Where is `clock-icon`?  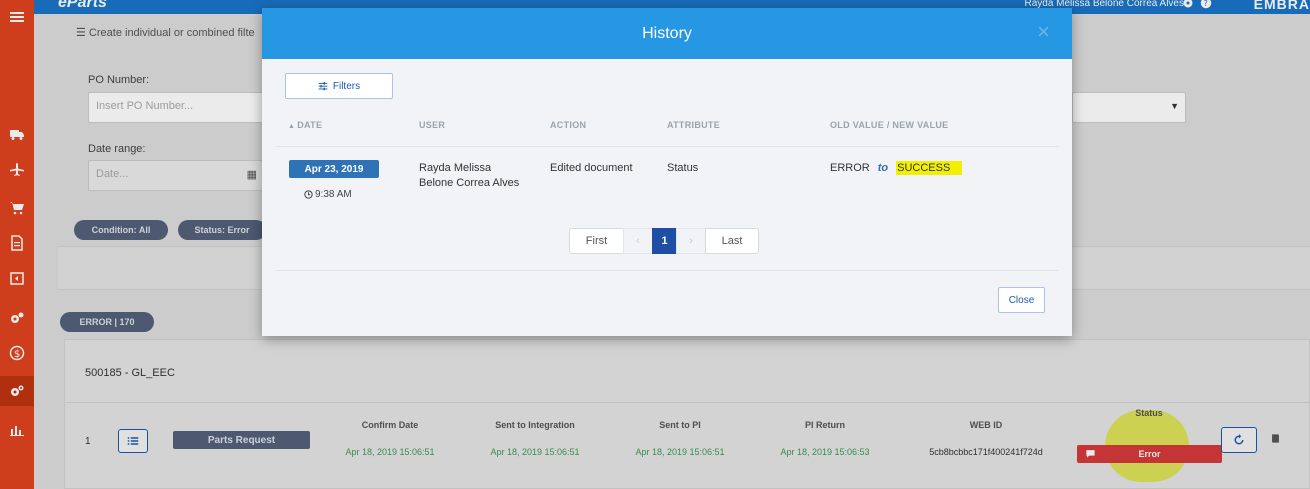 clock-icon is located at coordinates (308, 194).